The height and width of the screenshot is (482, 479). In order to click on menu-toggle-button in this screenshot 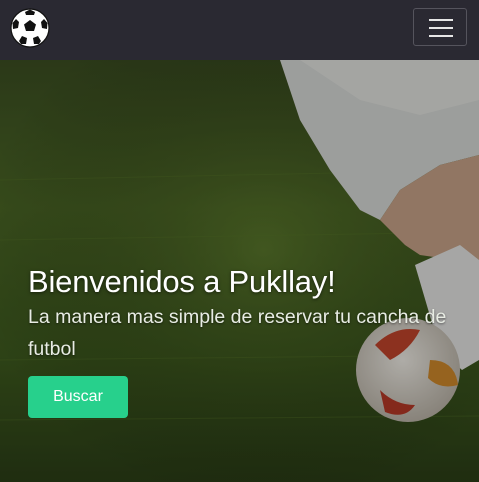, I will do `click(440, 27)`.